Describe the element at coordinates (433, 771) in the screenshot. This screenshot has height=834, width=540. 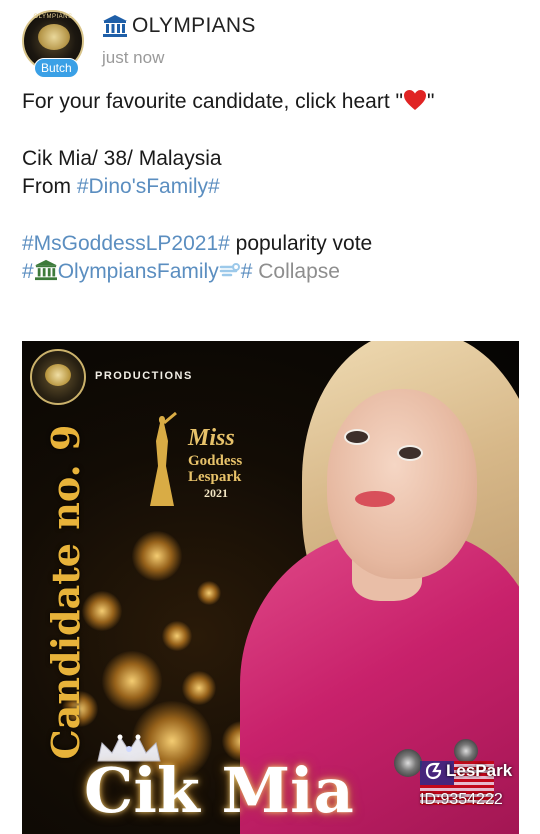
I see `lespark-logo-icon` at that location.